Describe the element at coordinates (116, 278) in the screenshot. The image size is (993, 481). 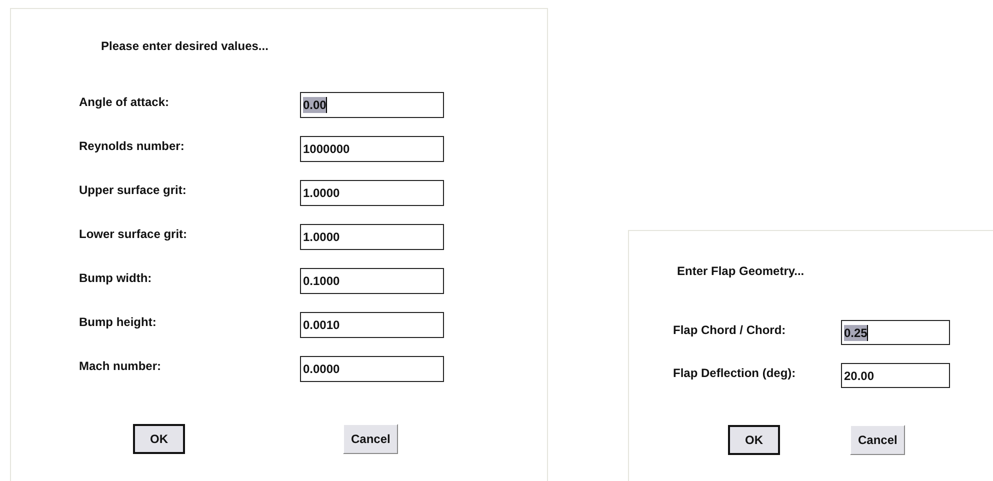
I see `field-label: Bump width:` at that location.